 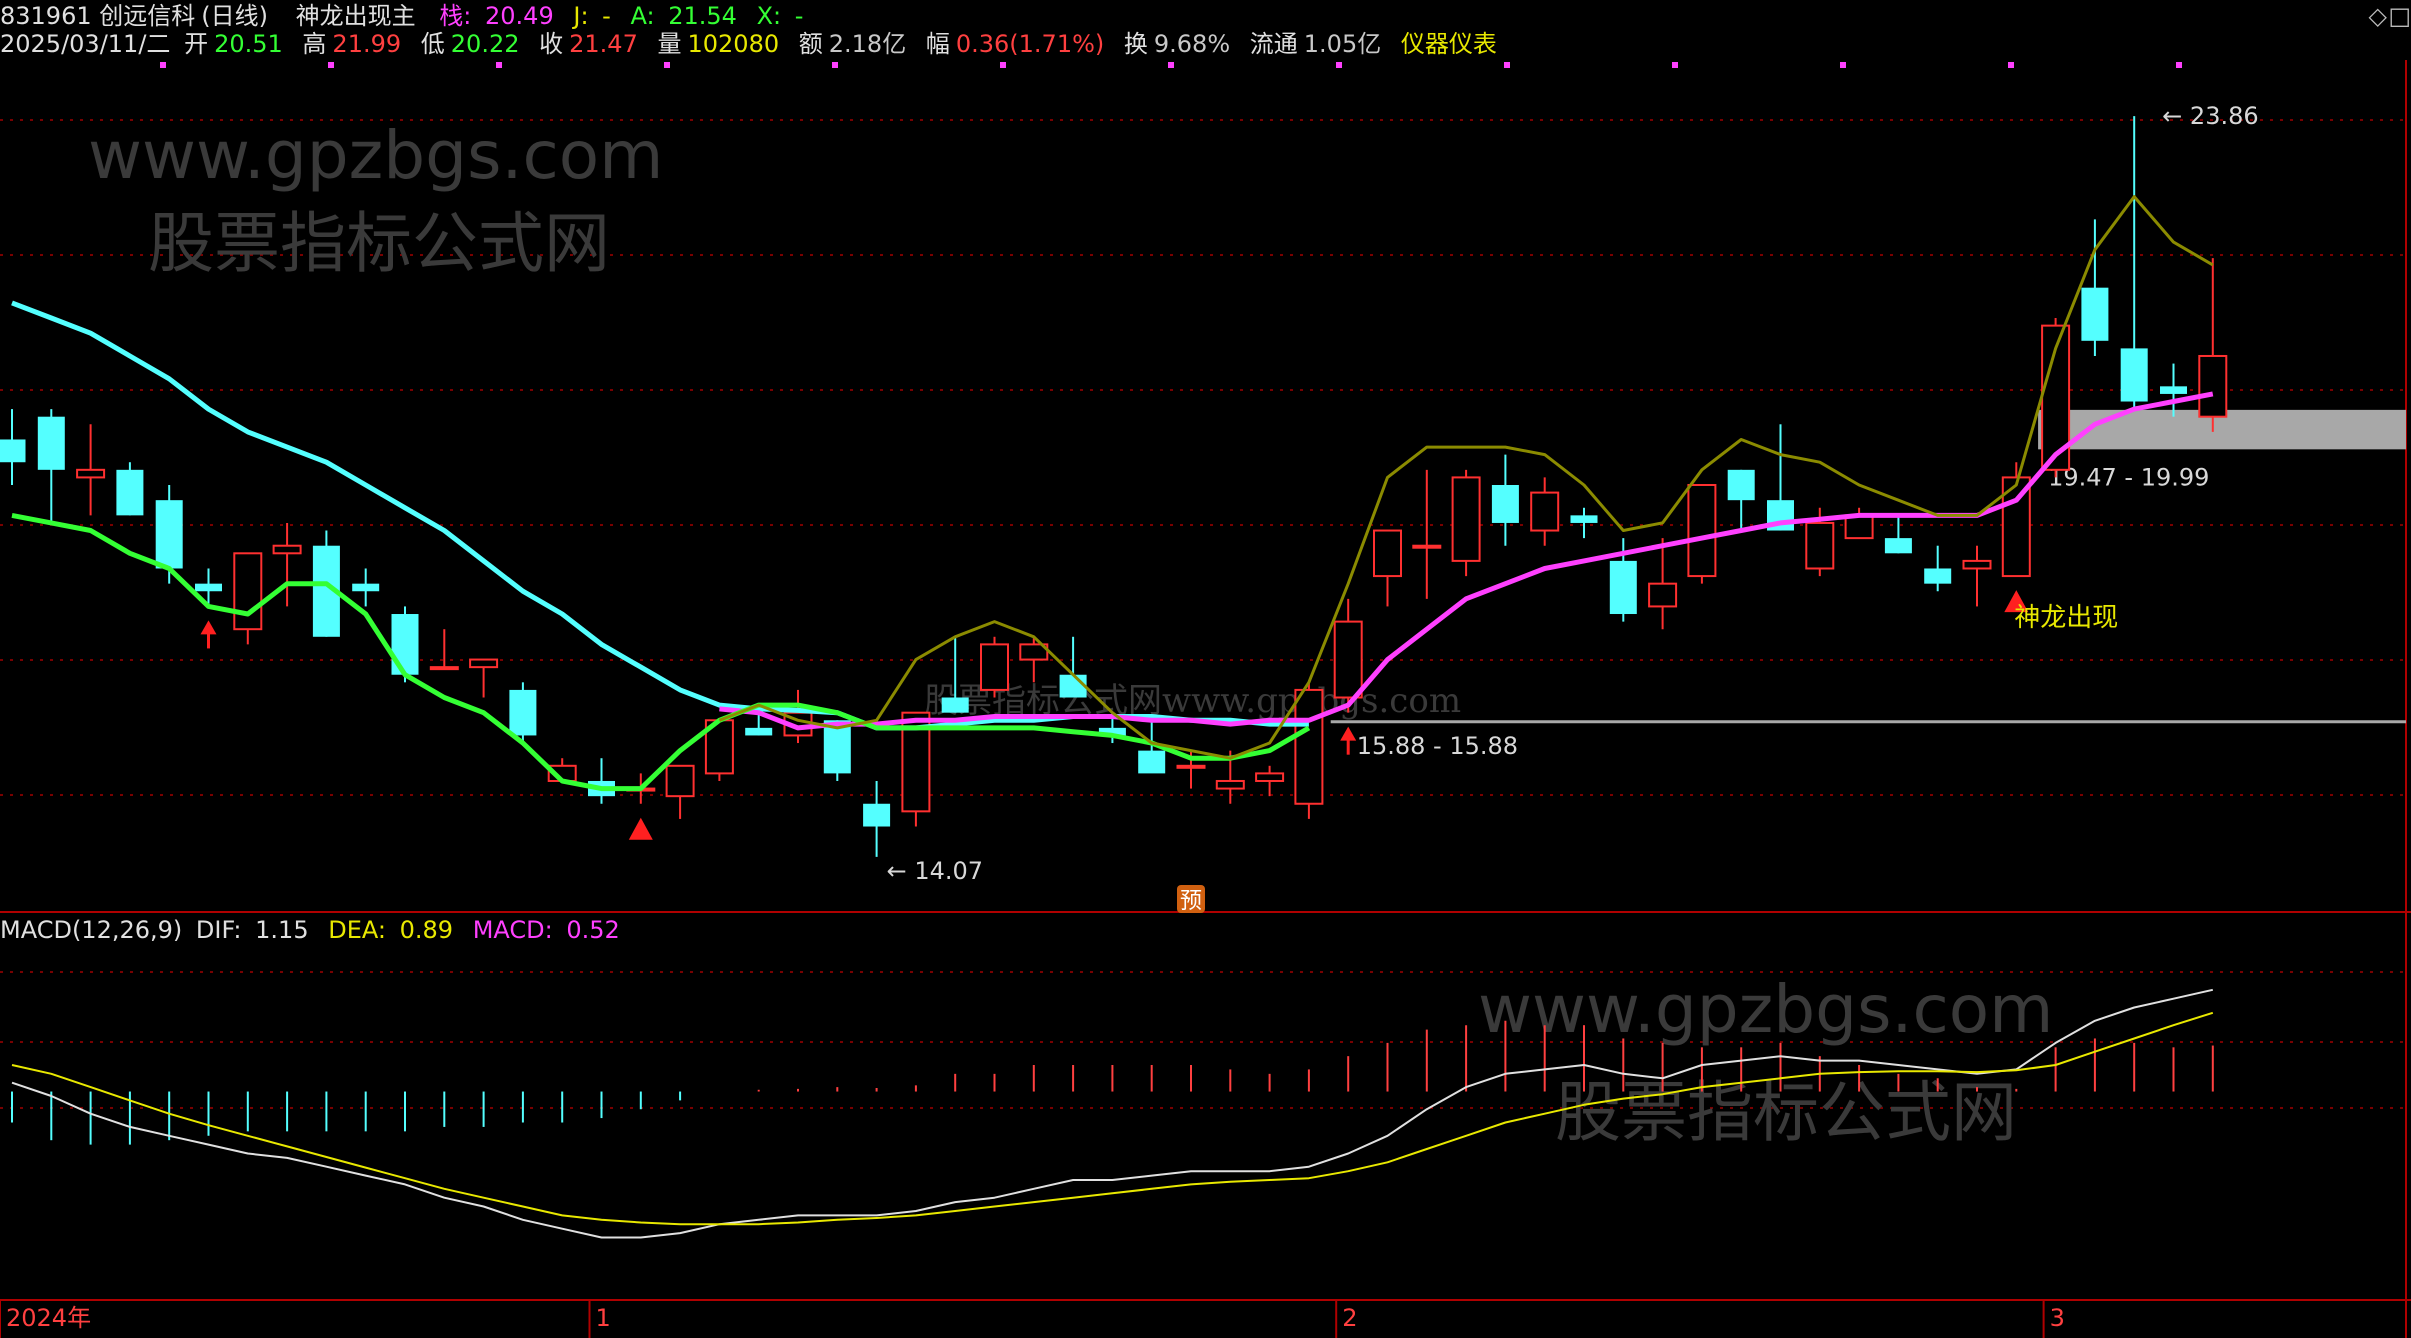 I want to click on watermark-cn: 股票指标公式网, so click(x=379, y=243).